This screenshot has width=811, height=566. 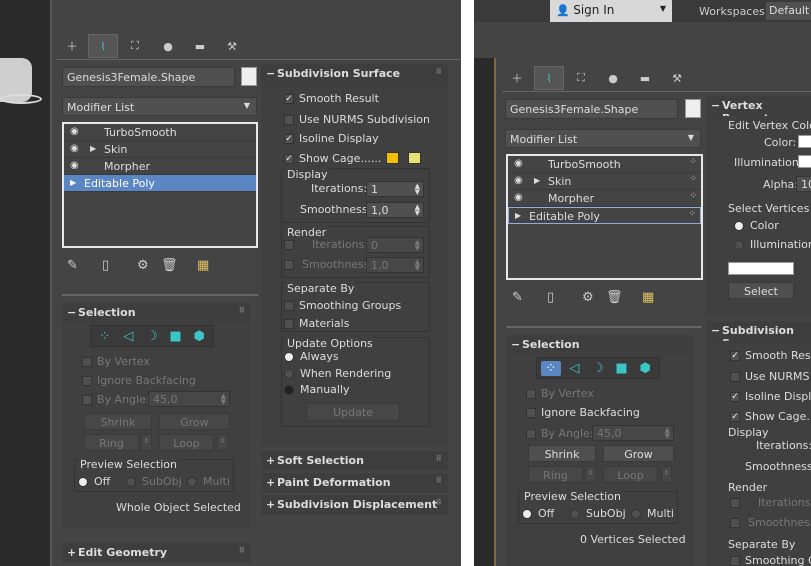 What do you see at coordinates (143, 265) in the screenshot?
I see `make-unique-icon: ⚙` at bounding box center [143, 265].